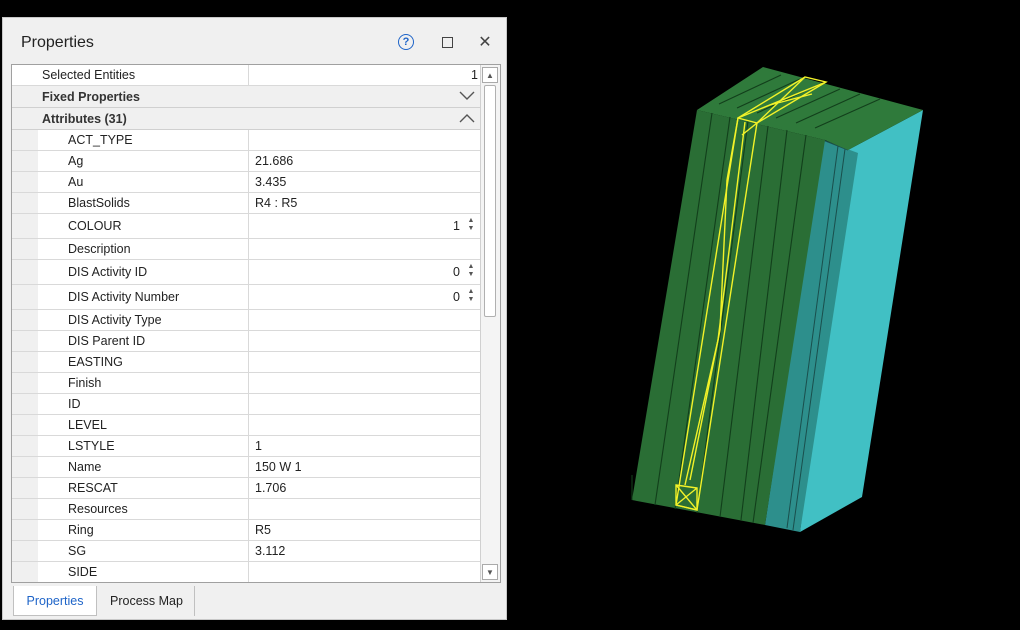 This screenshot has width=1020, height=630. What do you see at coordinates (365, 551) in the screenshot?
I see `attribute-value-cell: 3.112` at bounding box center [365, 551].